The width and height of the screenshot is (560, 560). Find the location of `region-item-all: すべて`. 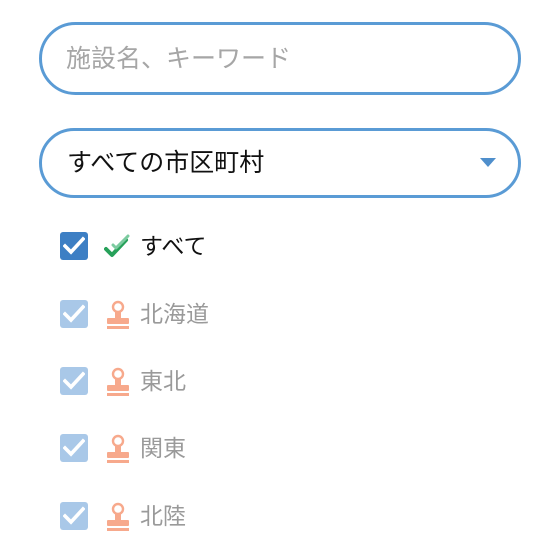

region-item-all: すべて is located at coordinates (280, 248).